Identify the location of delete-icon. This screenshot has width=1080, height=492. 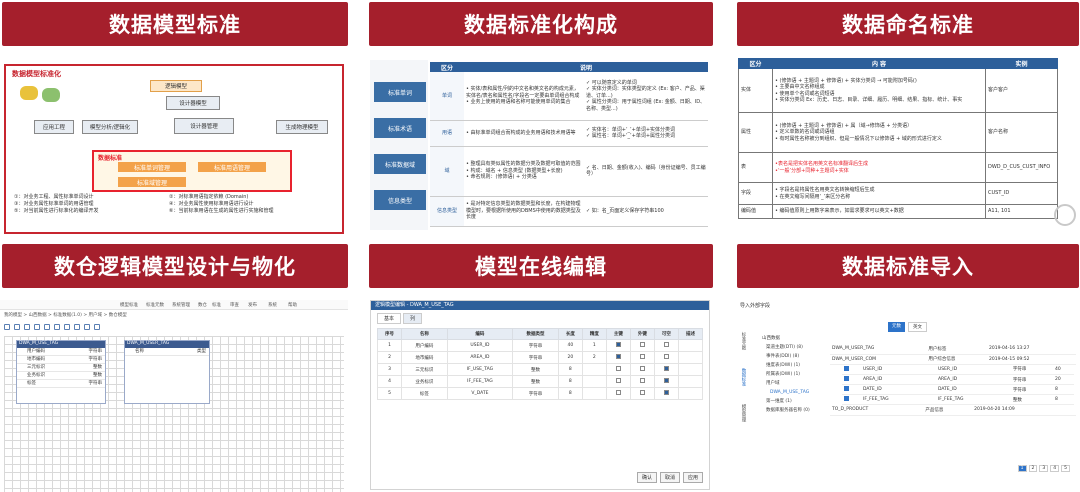
(47, 327).